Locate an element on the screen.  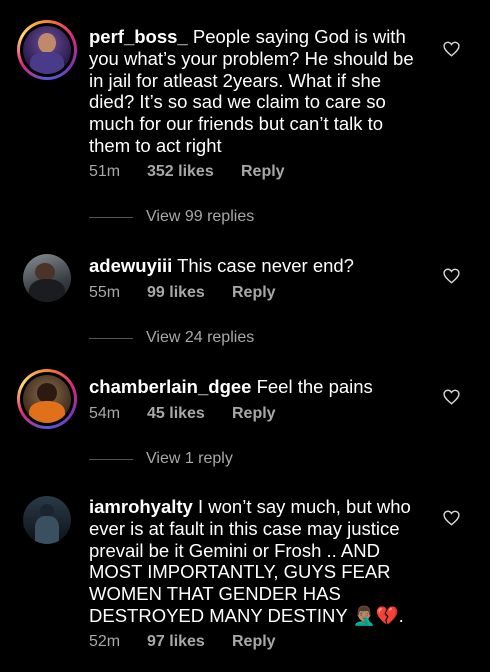
comment-text: adewuyiii This case never end? is located at coordinates (259, 266).